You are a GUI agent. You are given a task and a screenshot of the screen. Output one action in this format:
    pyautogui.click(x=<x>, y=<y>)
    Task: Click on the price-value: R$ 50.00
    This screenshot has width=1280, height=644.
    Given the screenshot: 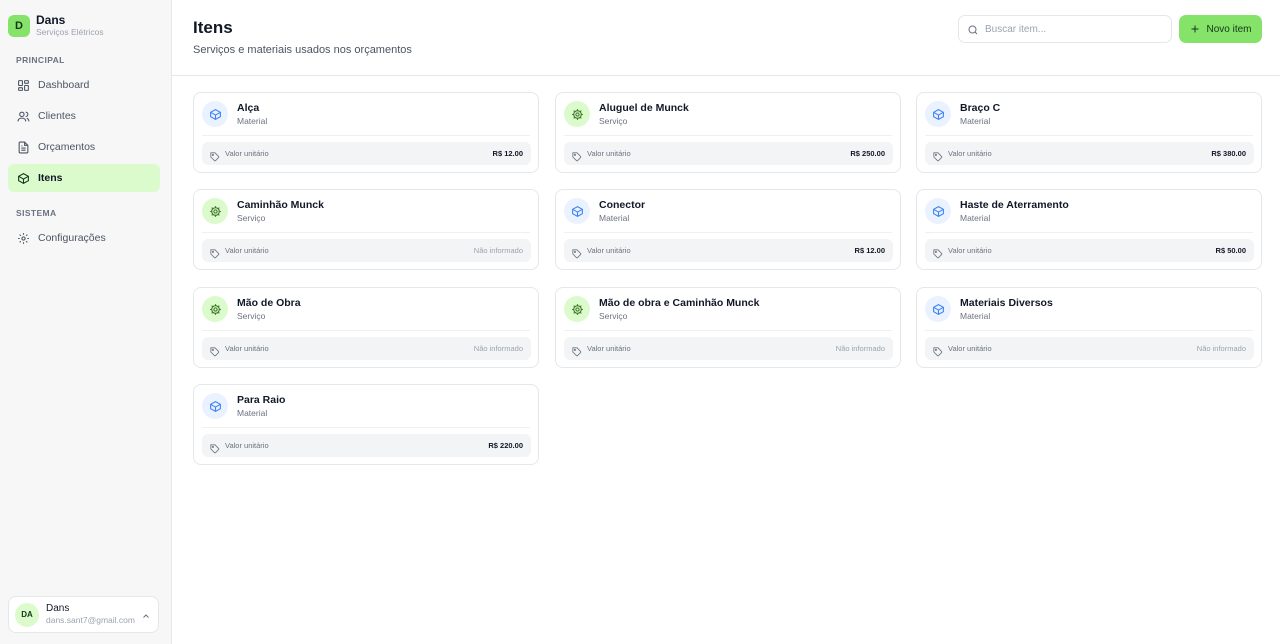 What is the action you would take?
    pyautogui.click(x=1230, y=250)
    